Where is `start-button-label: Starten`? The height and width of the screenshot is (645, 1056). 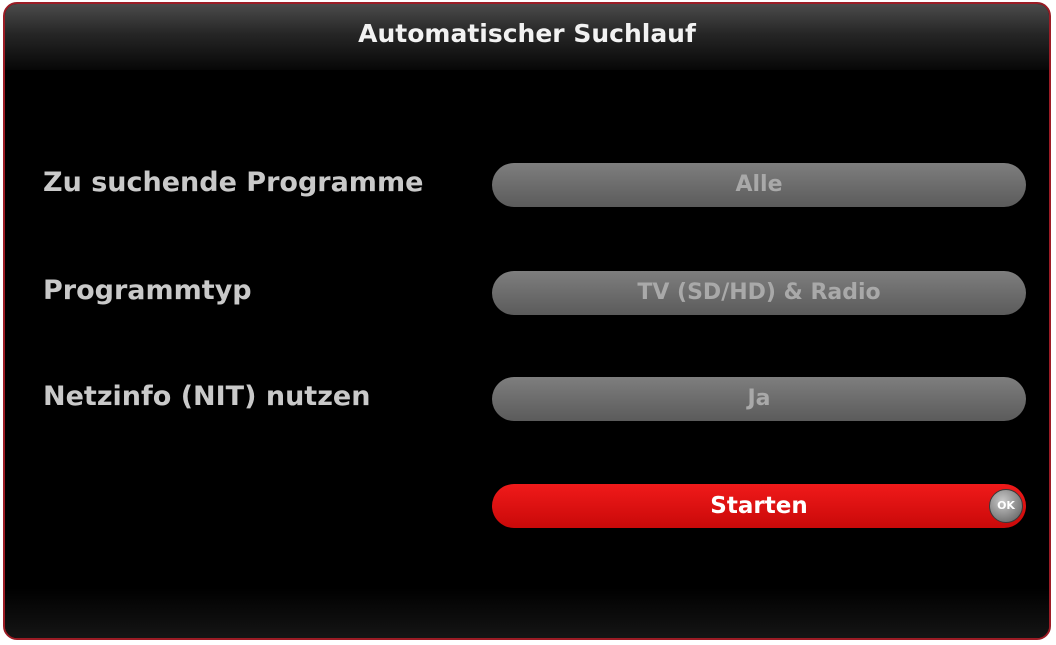
start-button-label: Starten is located at coordinates (759, 506).